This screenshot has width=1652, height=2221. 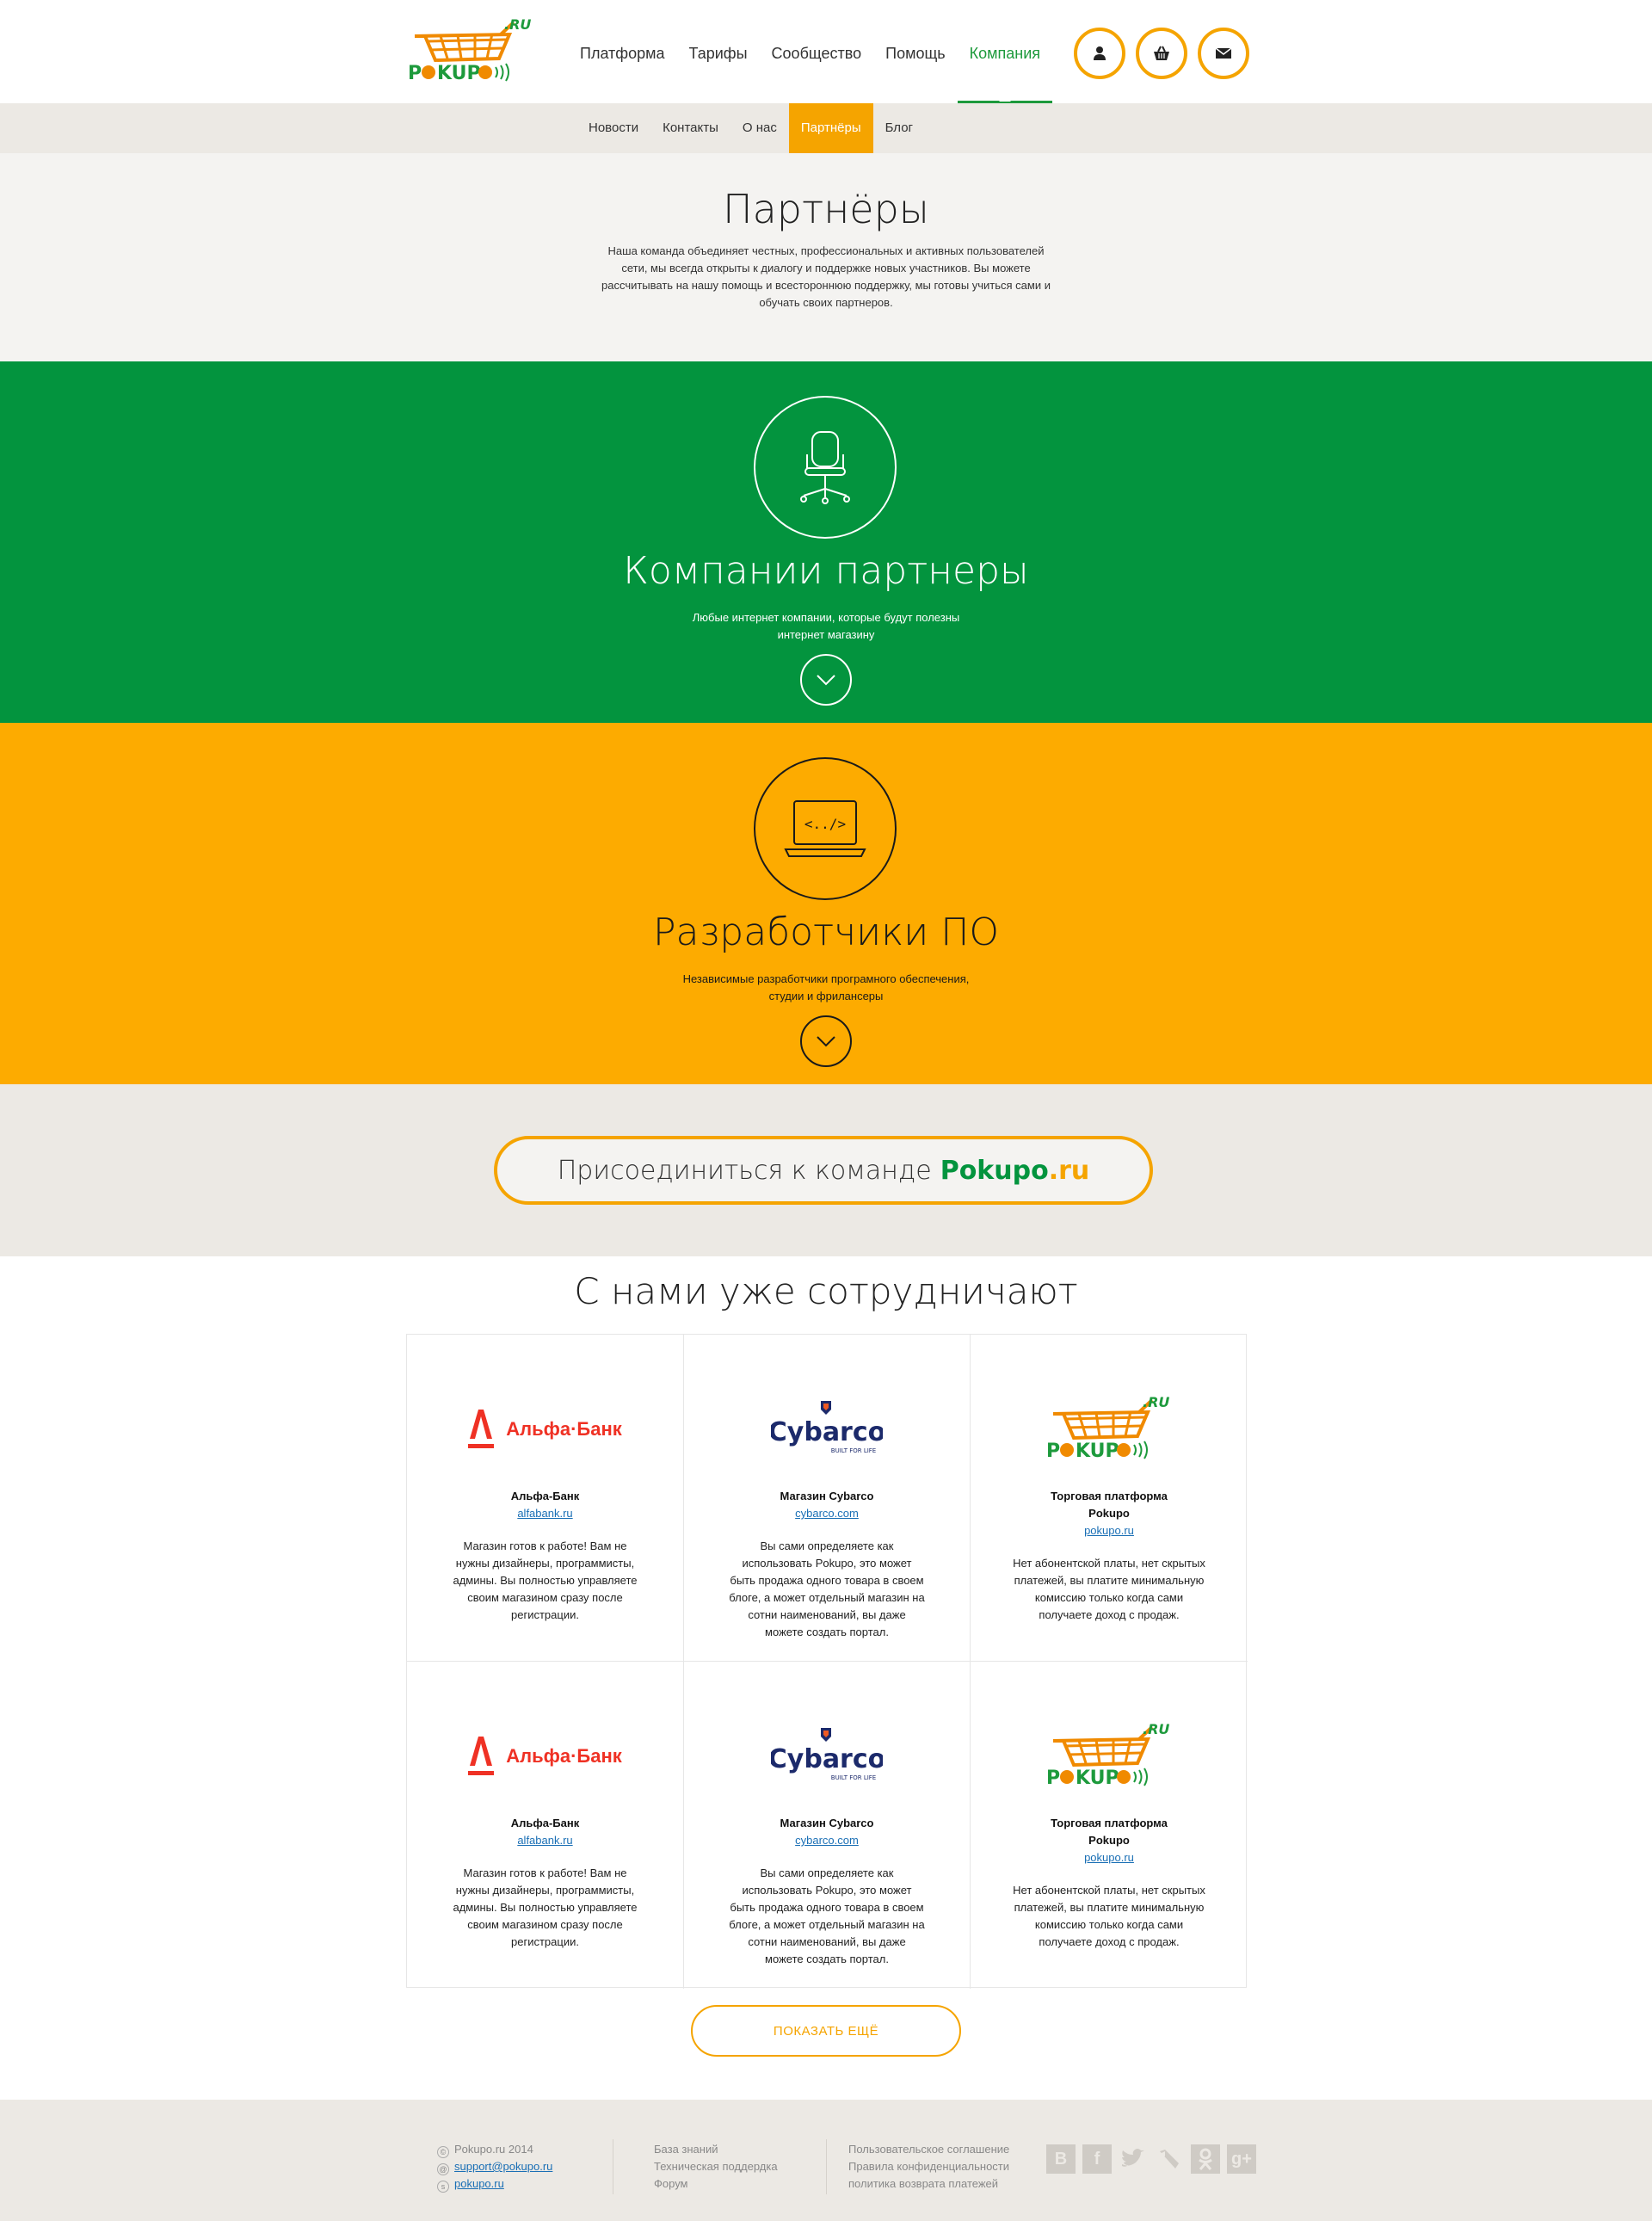 I want to click on vk-icon, so click(x=1169, y=2159).